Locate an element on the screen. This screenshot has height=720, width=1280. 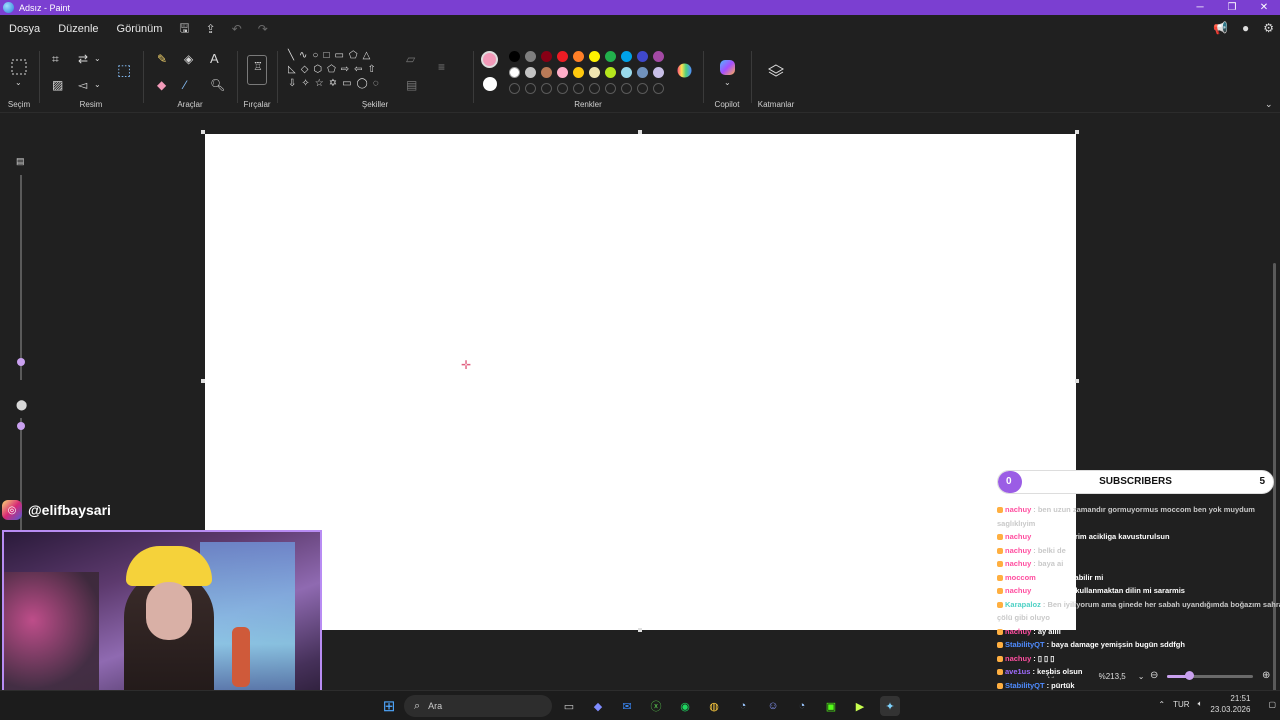
size-slider-thumb is located at coordinates (21, 362).